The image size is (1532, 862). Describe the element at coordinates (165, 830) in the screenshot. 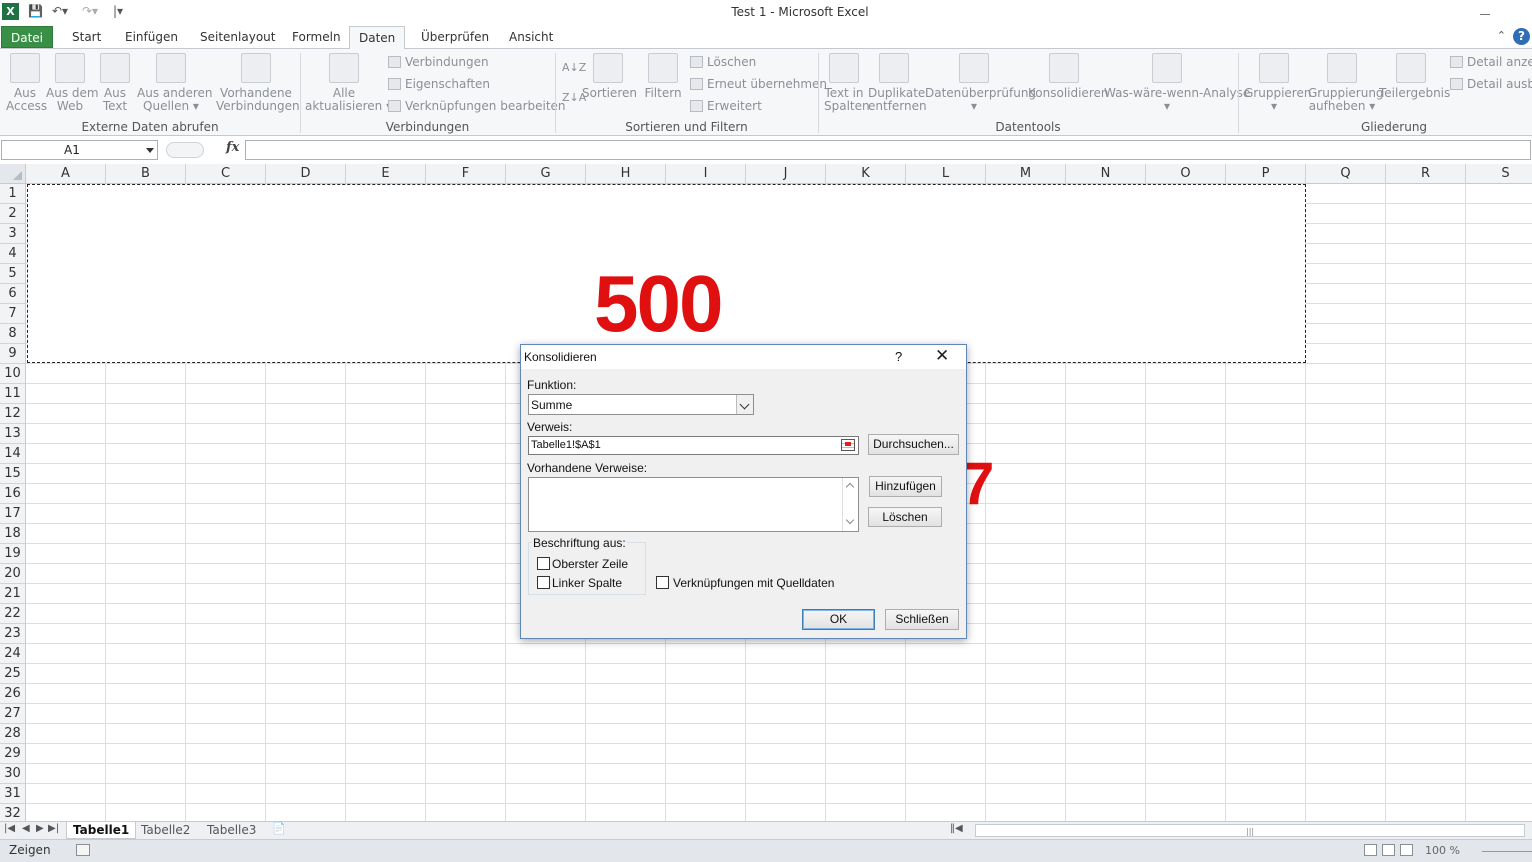

I see `sheet-tab-tabelle2: Tabelle2` at that location.